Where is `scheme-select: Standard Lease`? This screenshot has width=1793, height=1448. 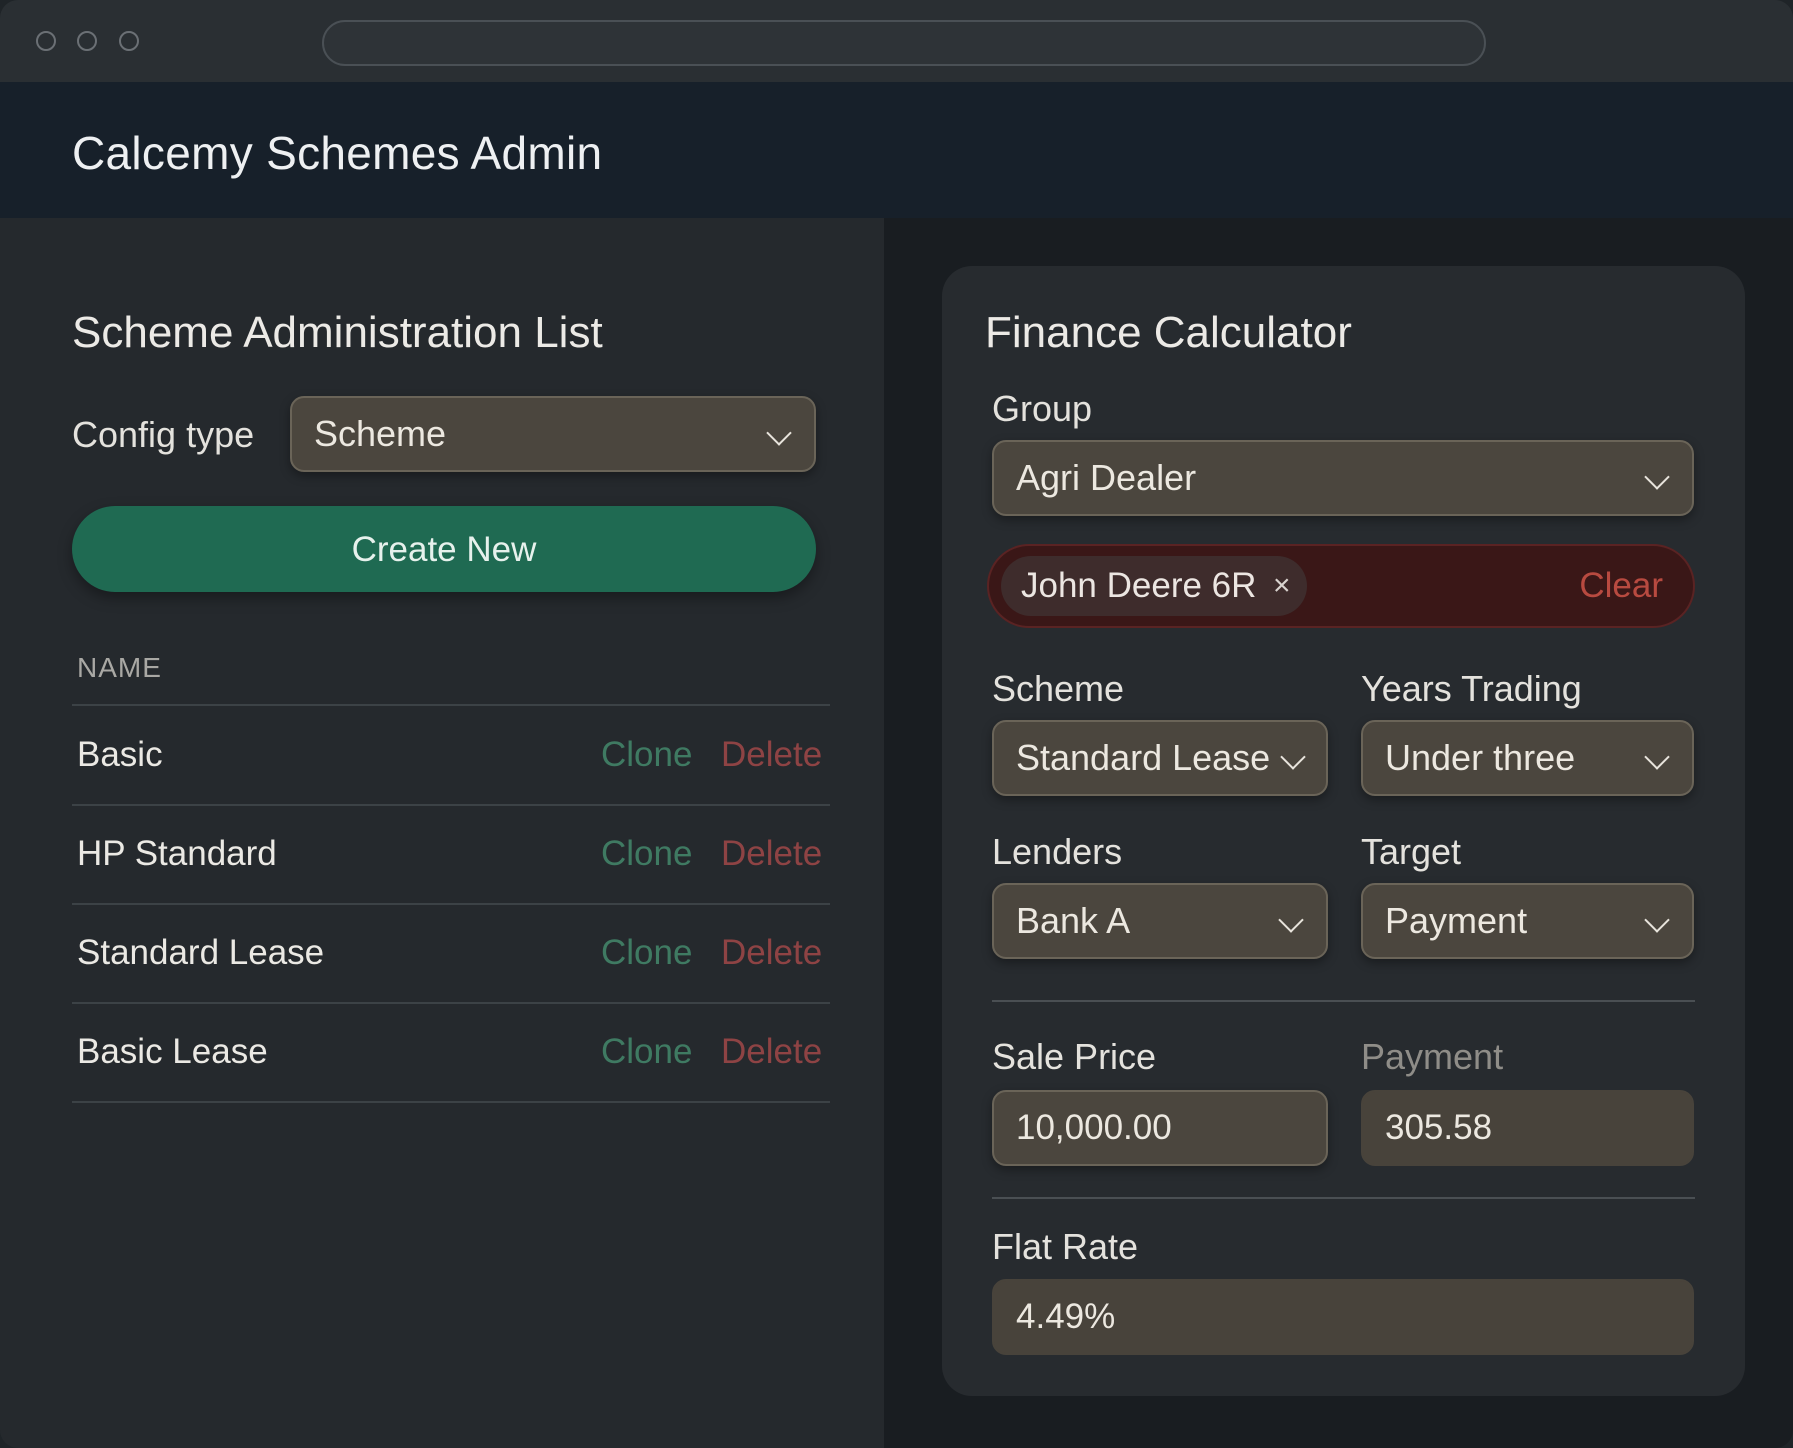 scheme-select: Standard Lease is located at coordinates (1160, 758).